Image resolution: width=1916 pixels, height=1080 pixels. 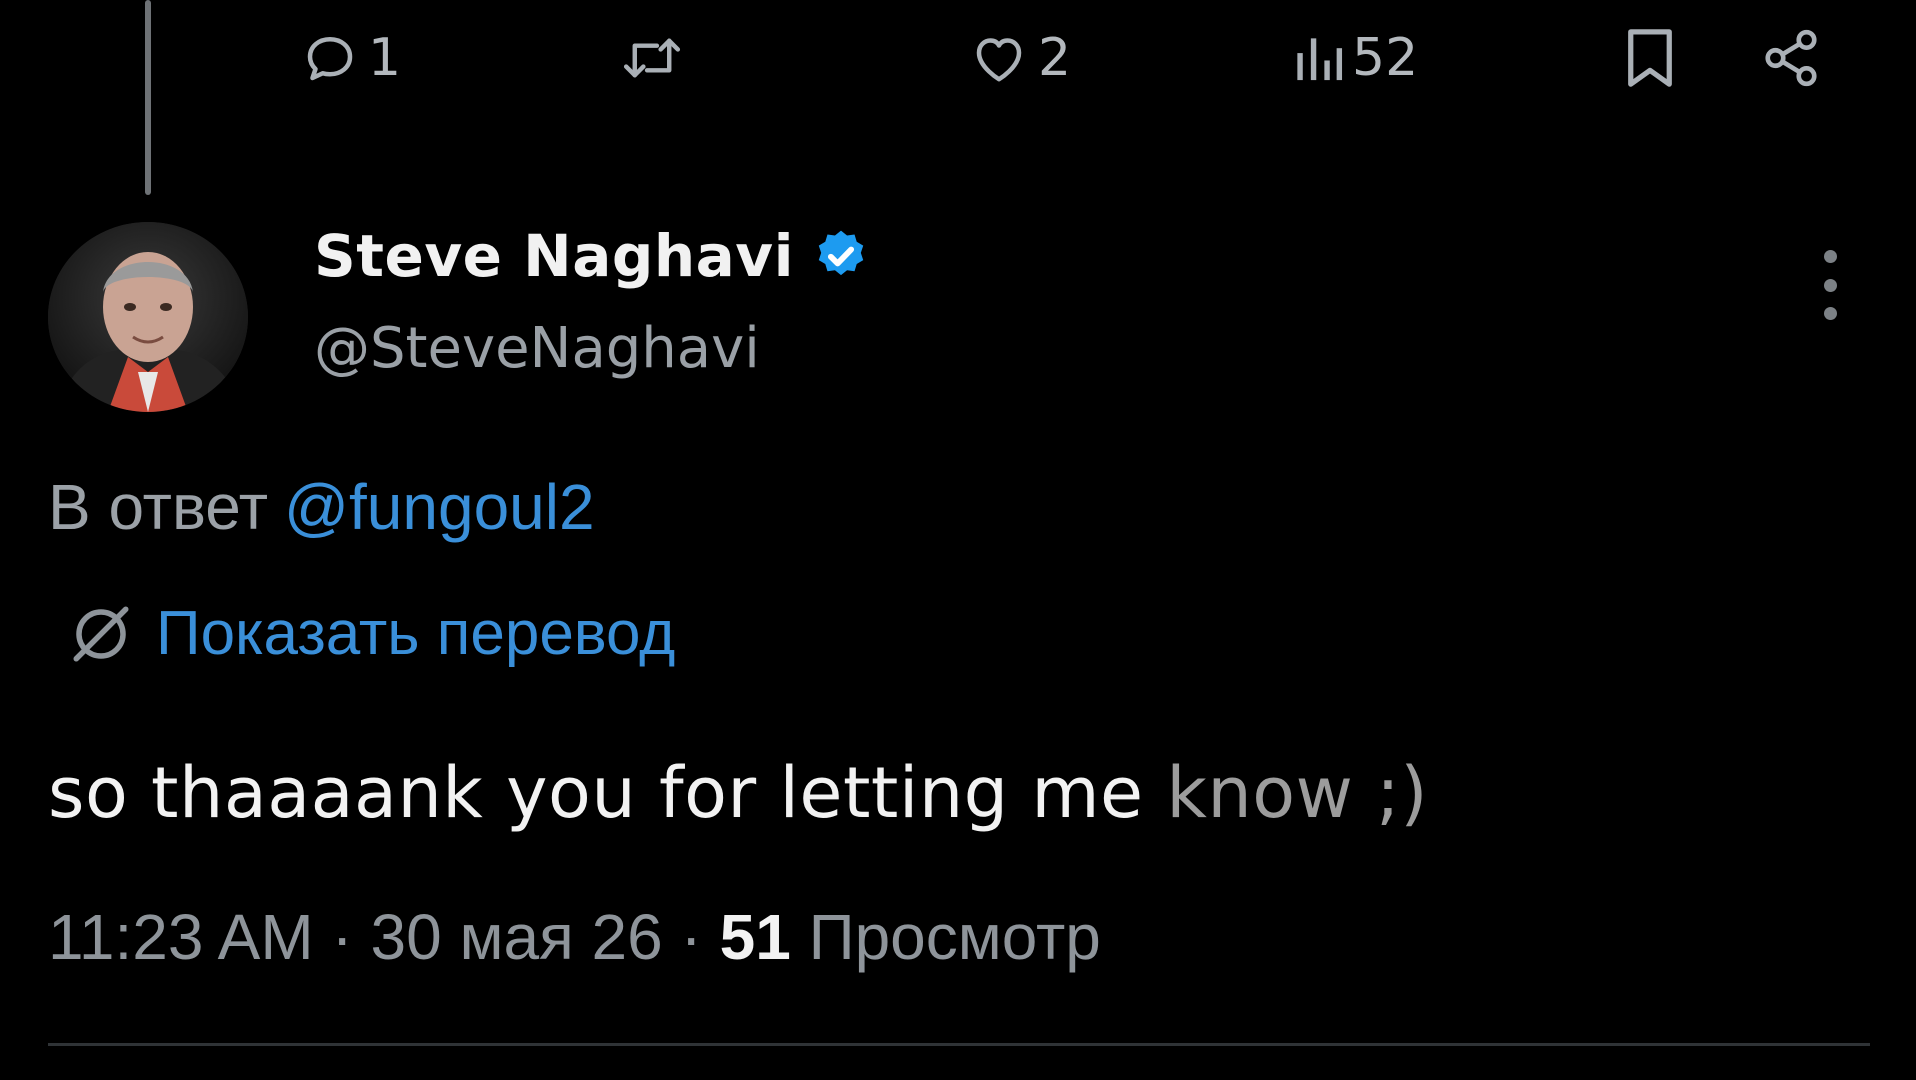 I want to click on show-translation-button: Показать перевод, so click(x=371, y=633).